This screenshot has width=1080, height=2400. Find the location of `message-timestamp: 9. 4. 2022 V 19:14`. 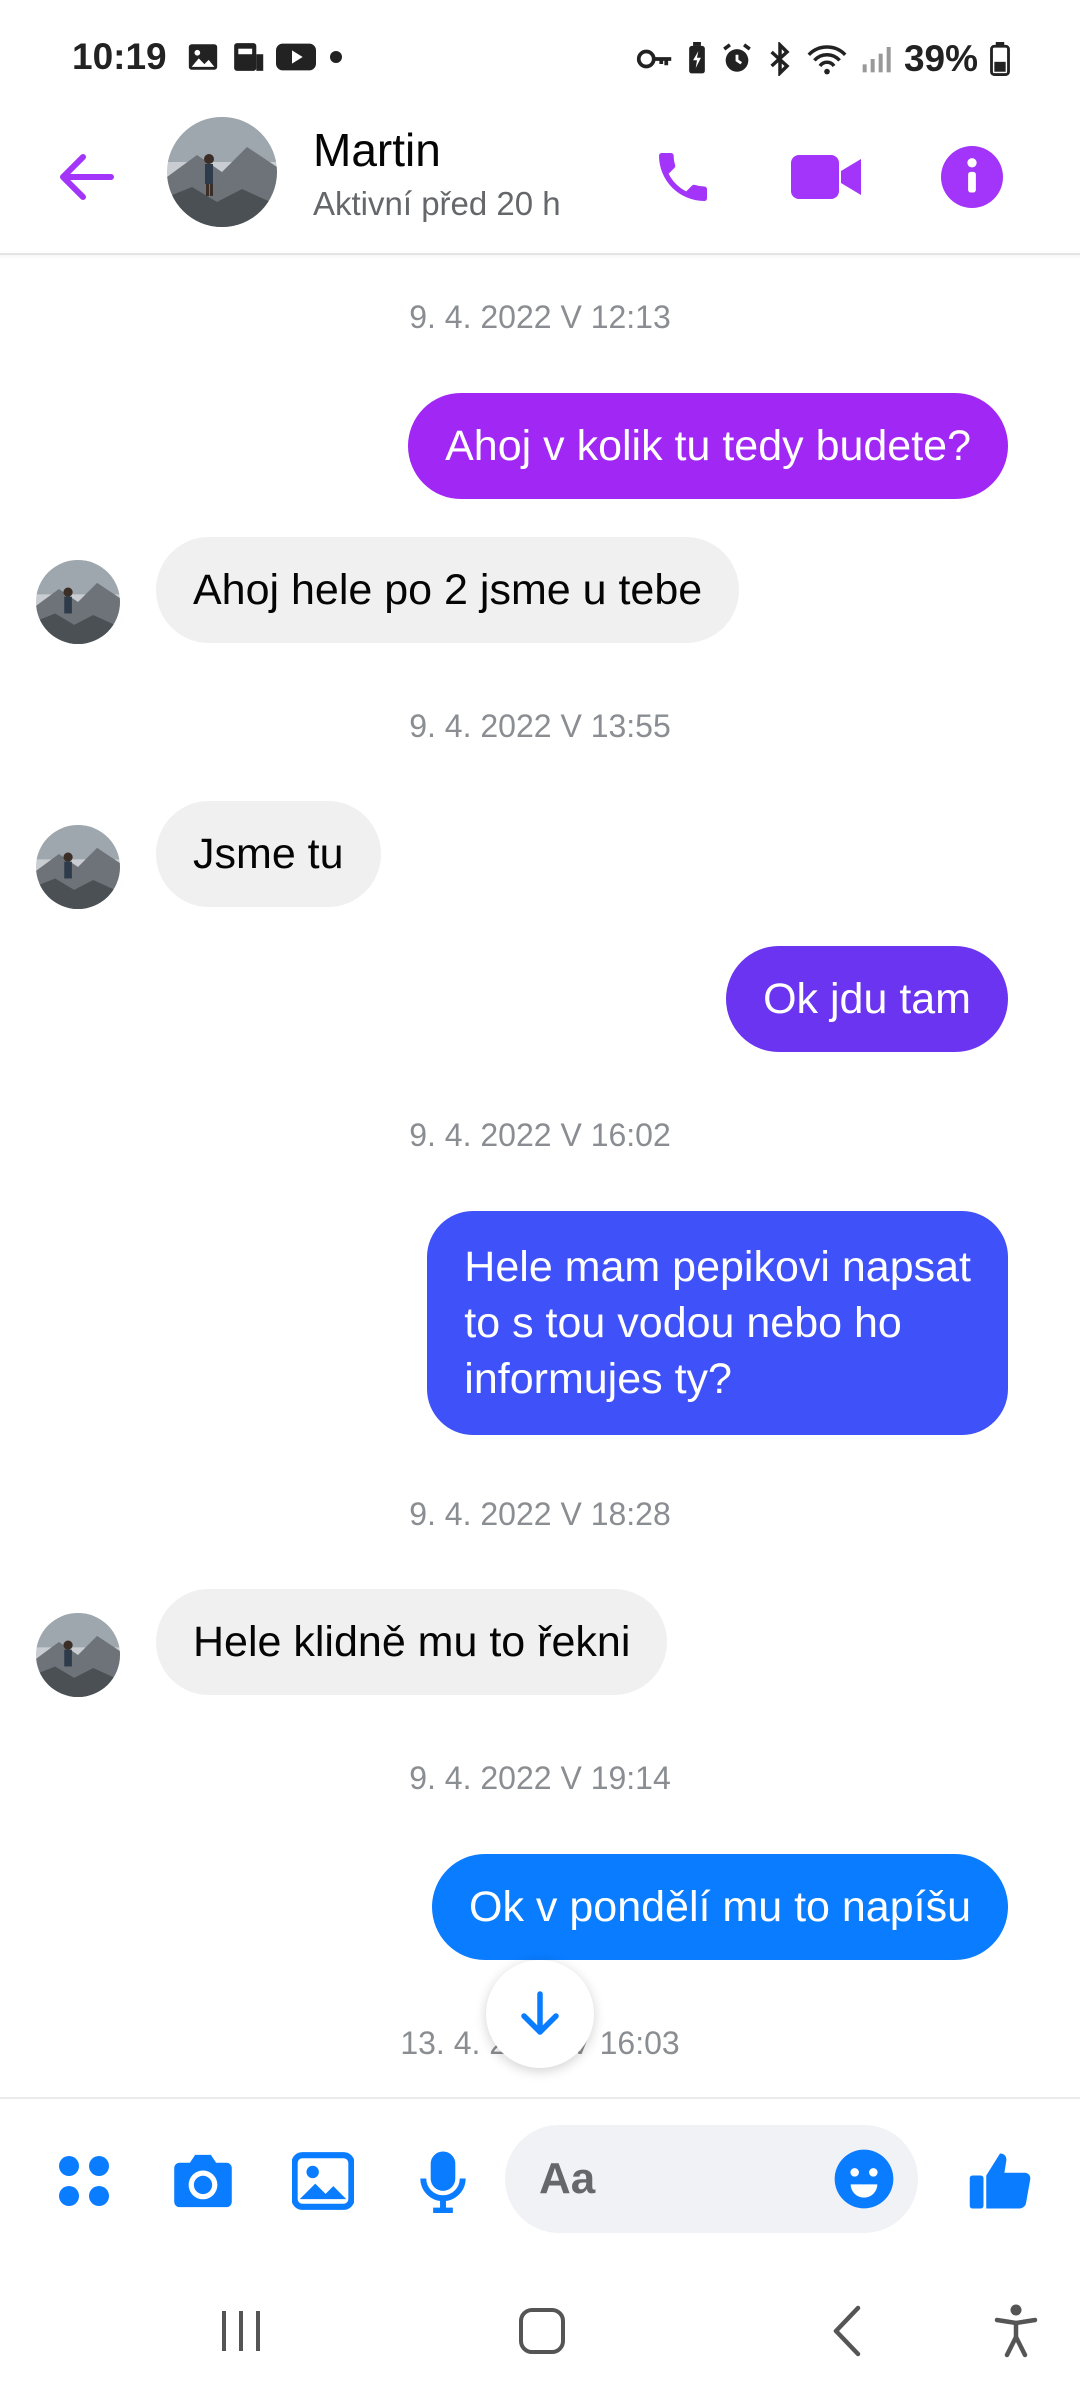

message-timestamp: 9. 4. 2022 V 19:14 is located at coordinates (540, 1778).